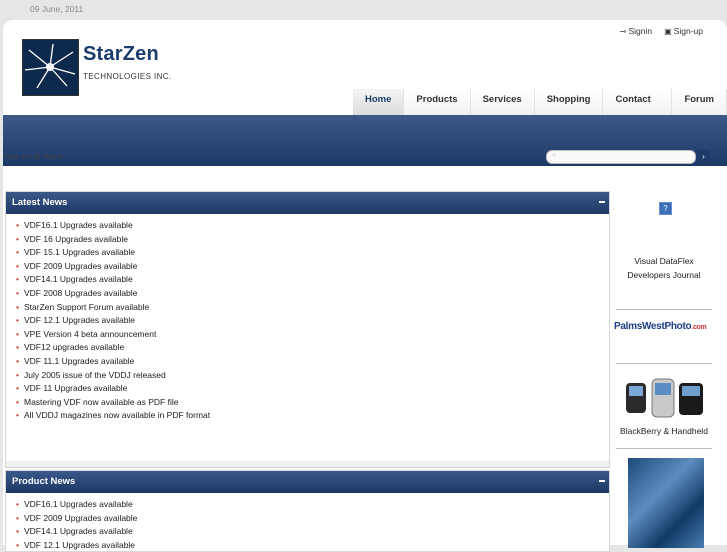  I want to click on logo: StarZen TECHNOLOGIES INC., so click(102, 68).